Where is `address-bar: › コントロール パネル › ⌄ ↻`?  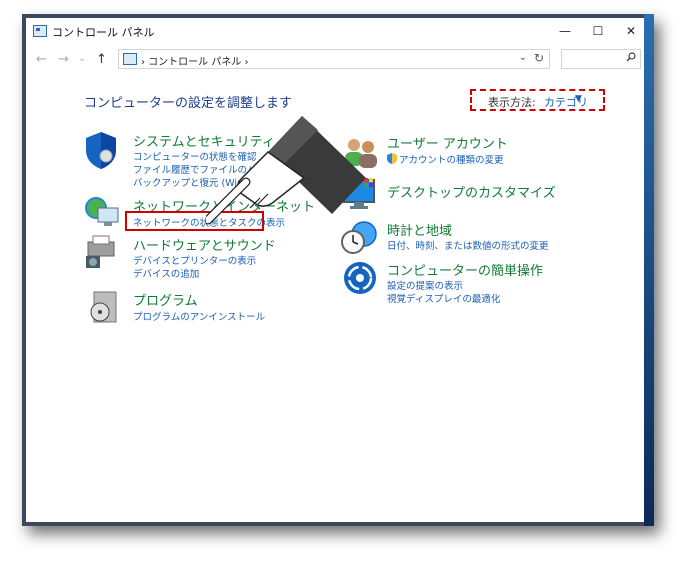
address-bar: › コントロール パネル › ⌄ ↻ is located at coordinates (334, 59).